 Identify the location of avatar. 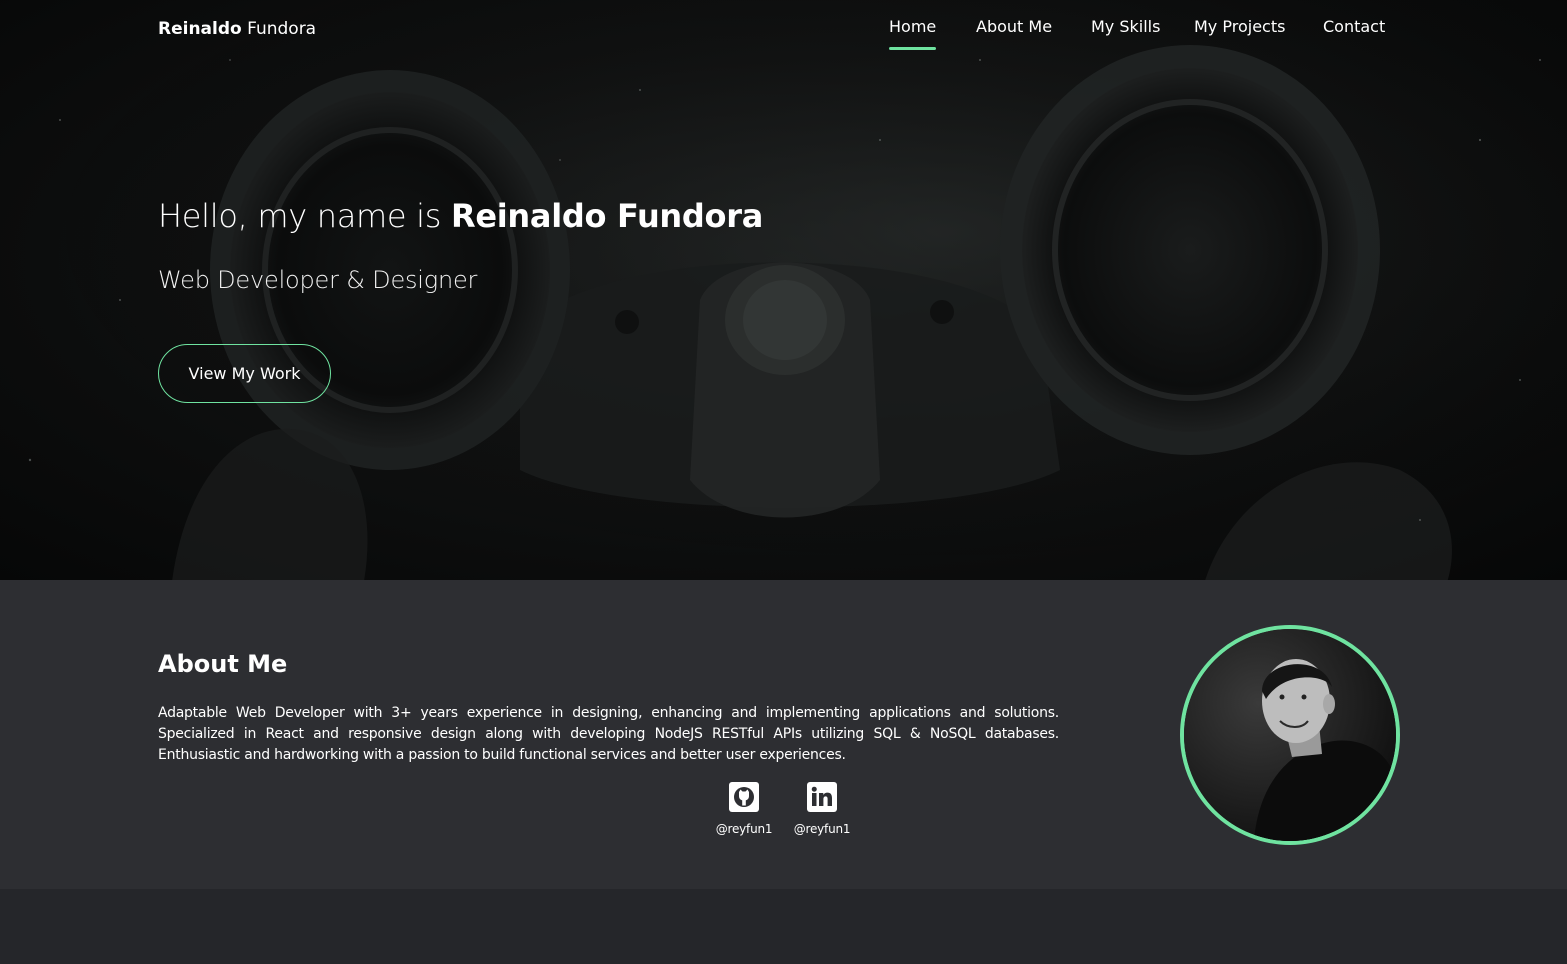
(1290, 735).